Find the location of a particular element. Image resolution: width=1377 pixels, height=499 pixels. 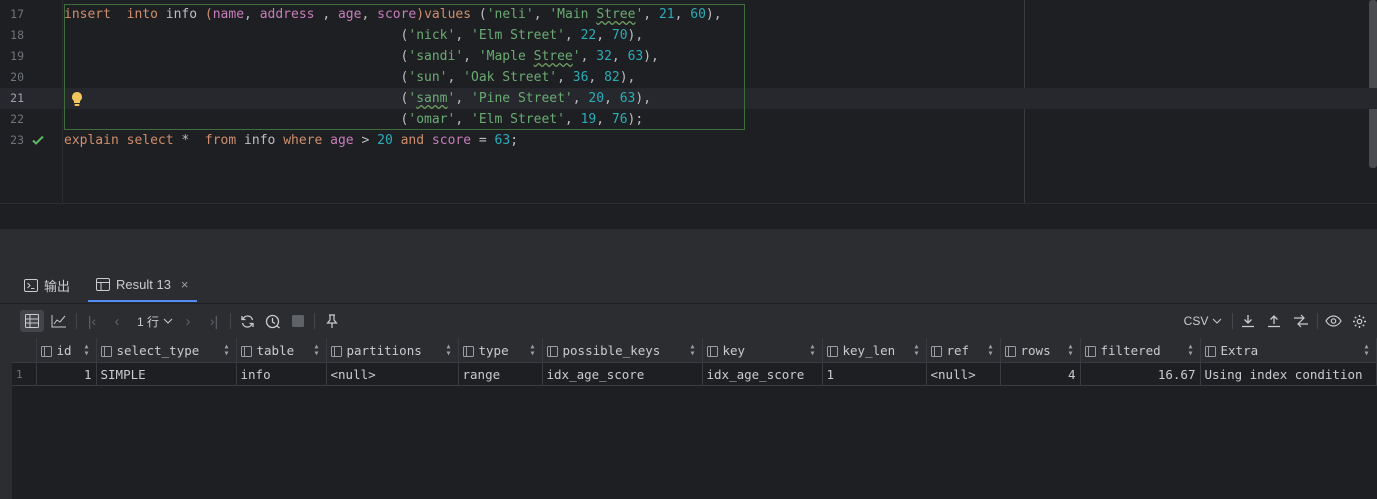

code-token: age is located at coordinates (342, 140).